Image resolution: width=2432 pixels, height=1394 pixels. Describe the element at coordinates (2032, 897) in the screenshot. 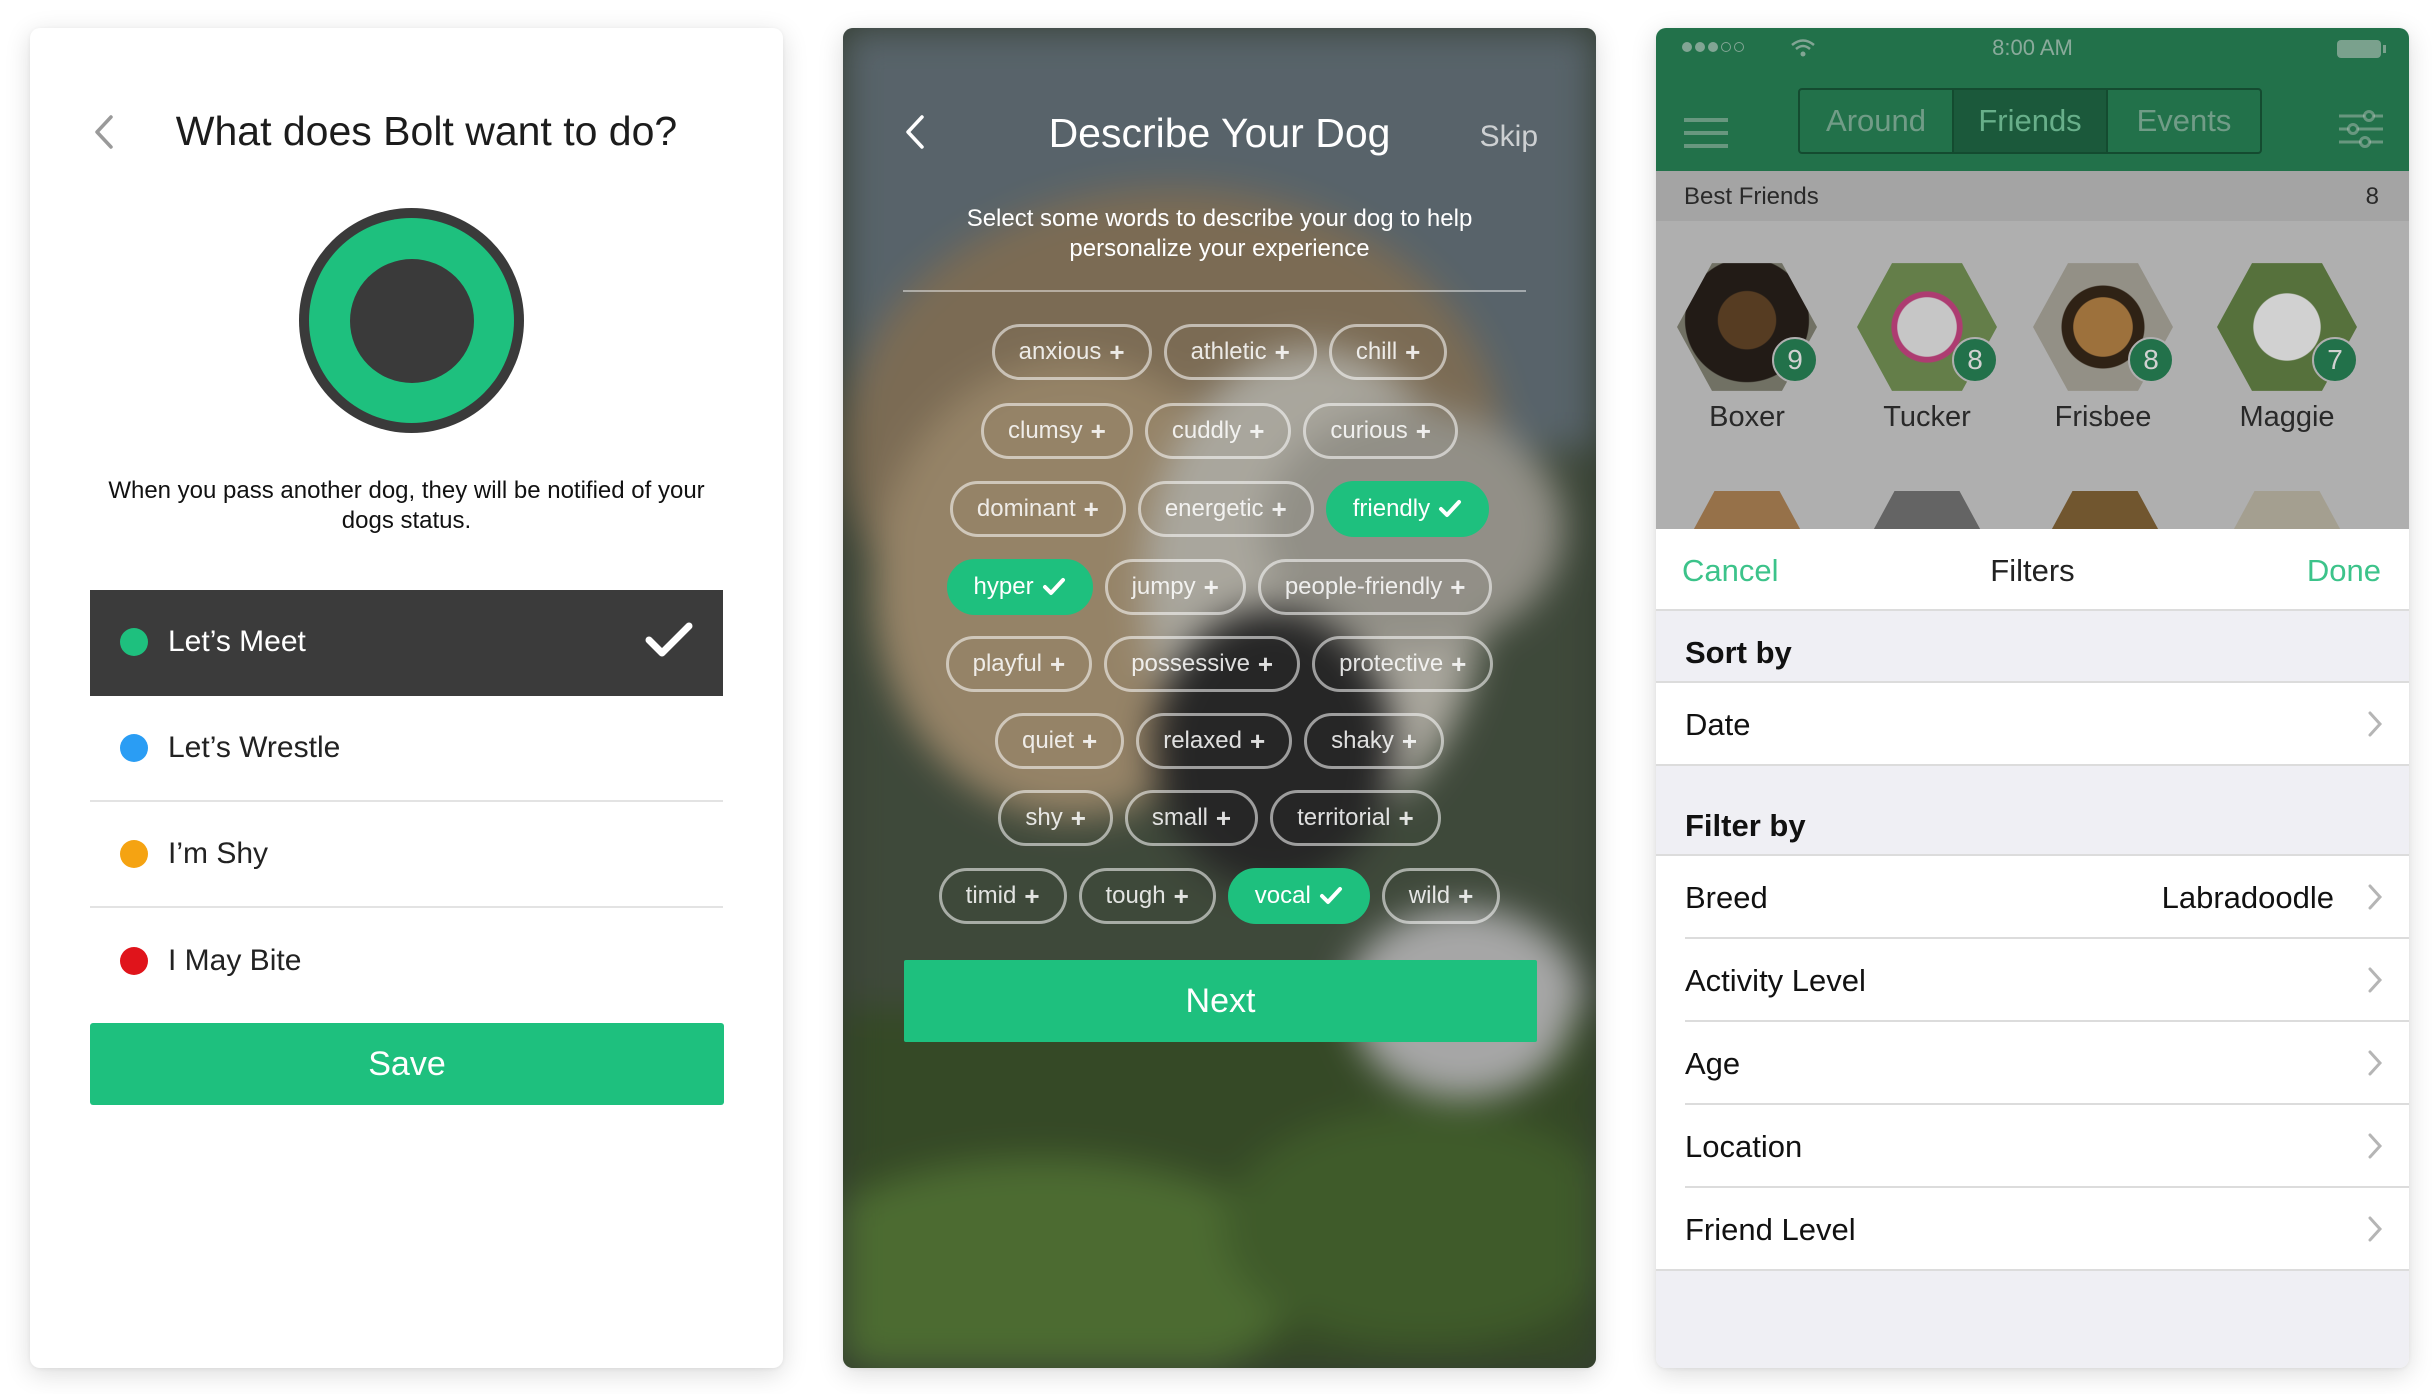

I see `filter-row-breed: Breed Labradoodle` at that location.